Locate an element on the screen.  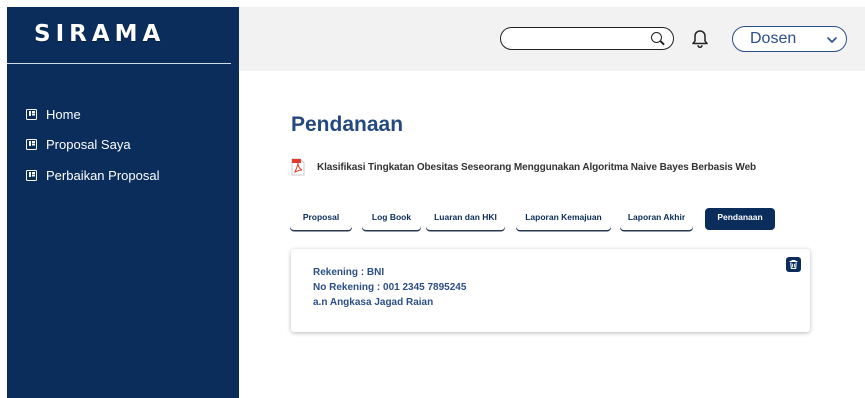
sidebar-item-label: Proposal Saya is located at coordinates (88, 144).